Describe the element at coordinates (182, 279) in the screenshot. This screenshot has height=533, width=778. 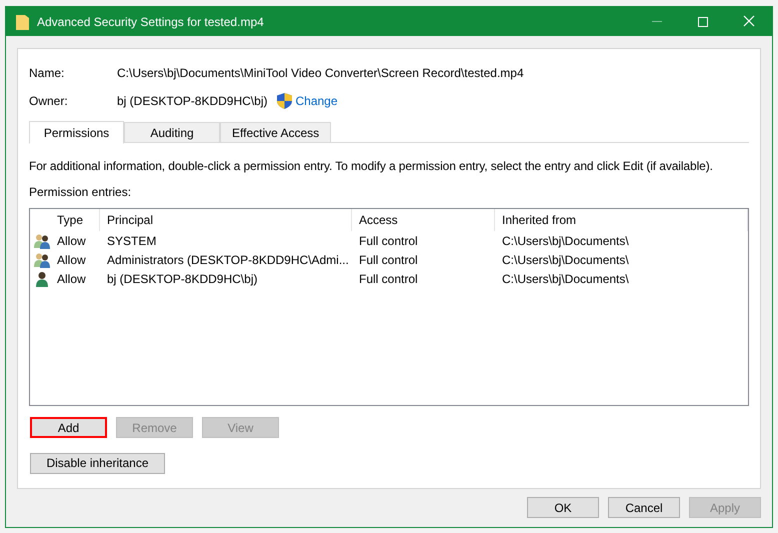
I see `table-cell-text: bj (DESKTOP-8KDD9HC\bj)` at that location.